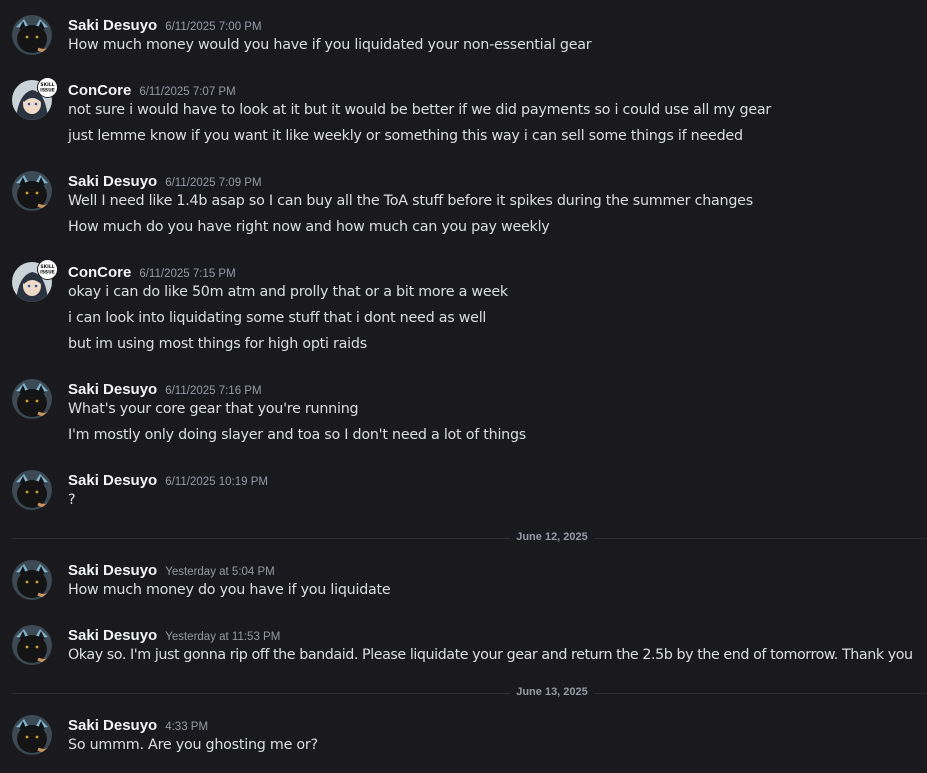 This screenshot has width=927, height=773. I want to click on message-header: ConCore 6/11/2025 7:07 PM, so click(152, 89).